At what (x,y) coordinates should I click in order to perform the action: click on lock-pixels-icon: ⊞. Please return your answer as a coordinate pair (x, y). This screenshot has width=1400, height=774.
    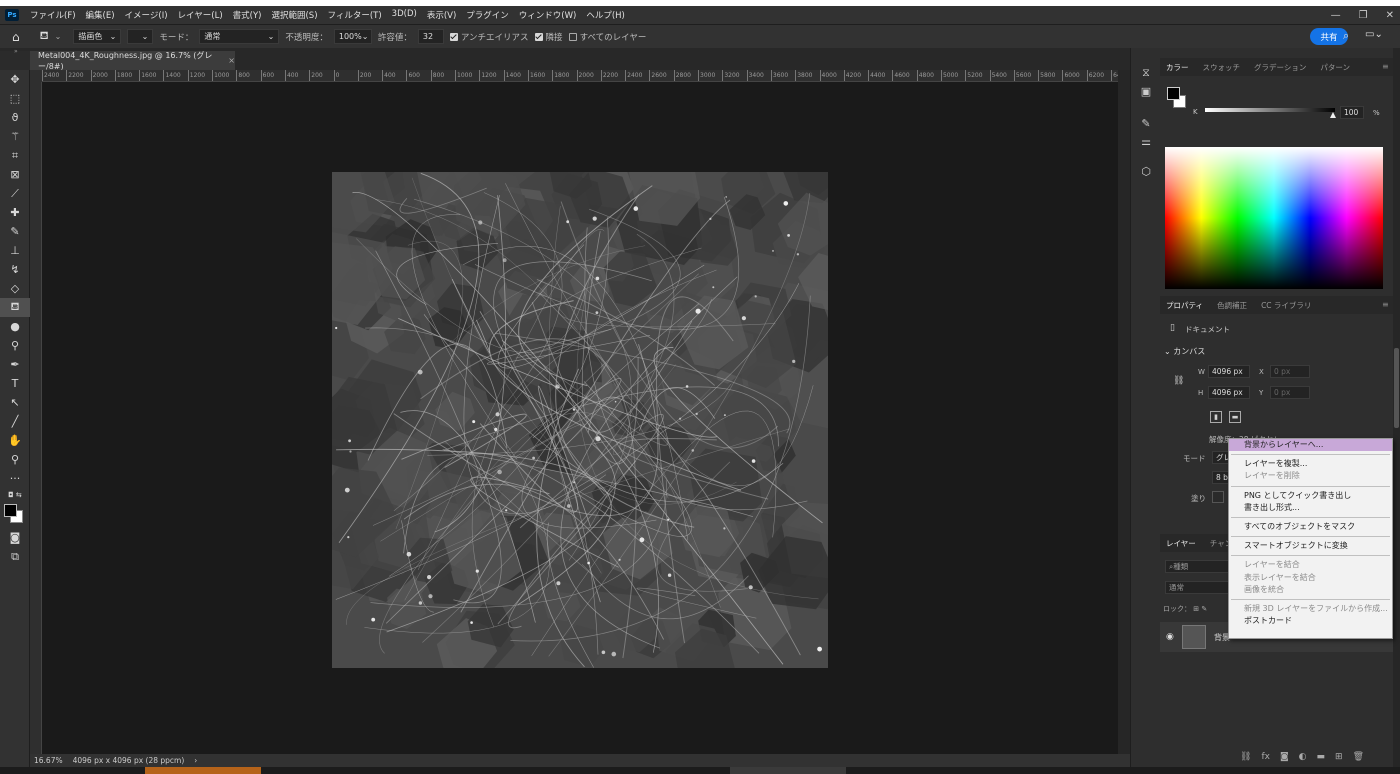
    Looking at the image, I should click on (1196, 609).